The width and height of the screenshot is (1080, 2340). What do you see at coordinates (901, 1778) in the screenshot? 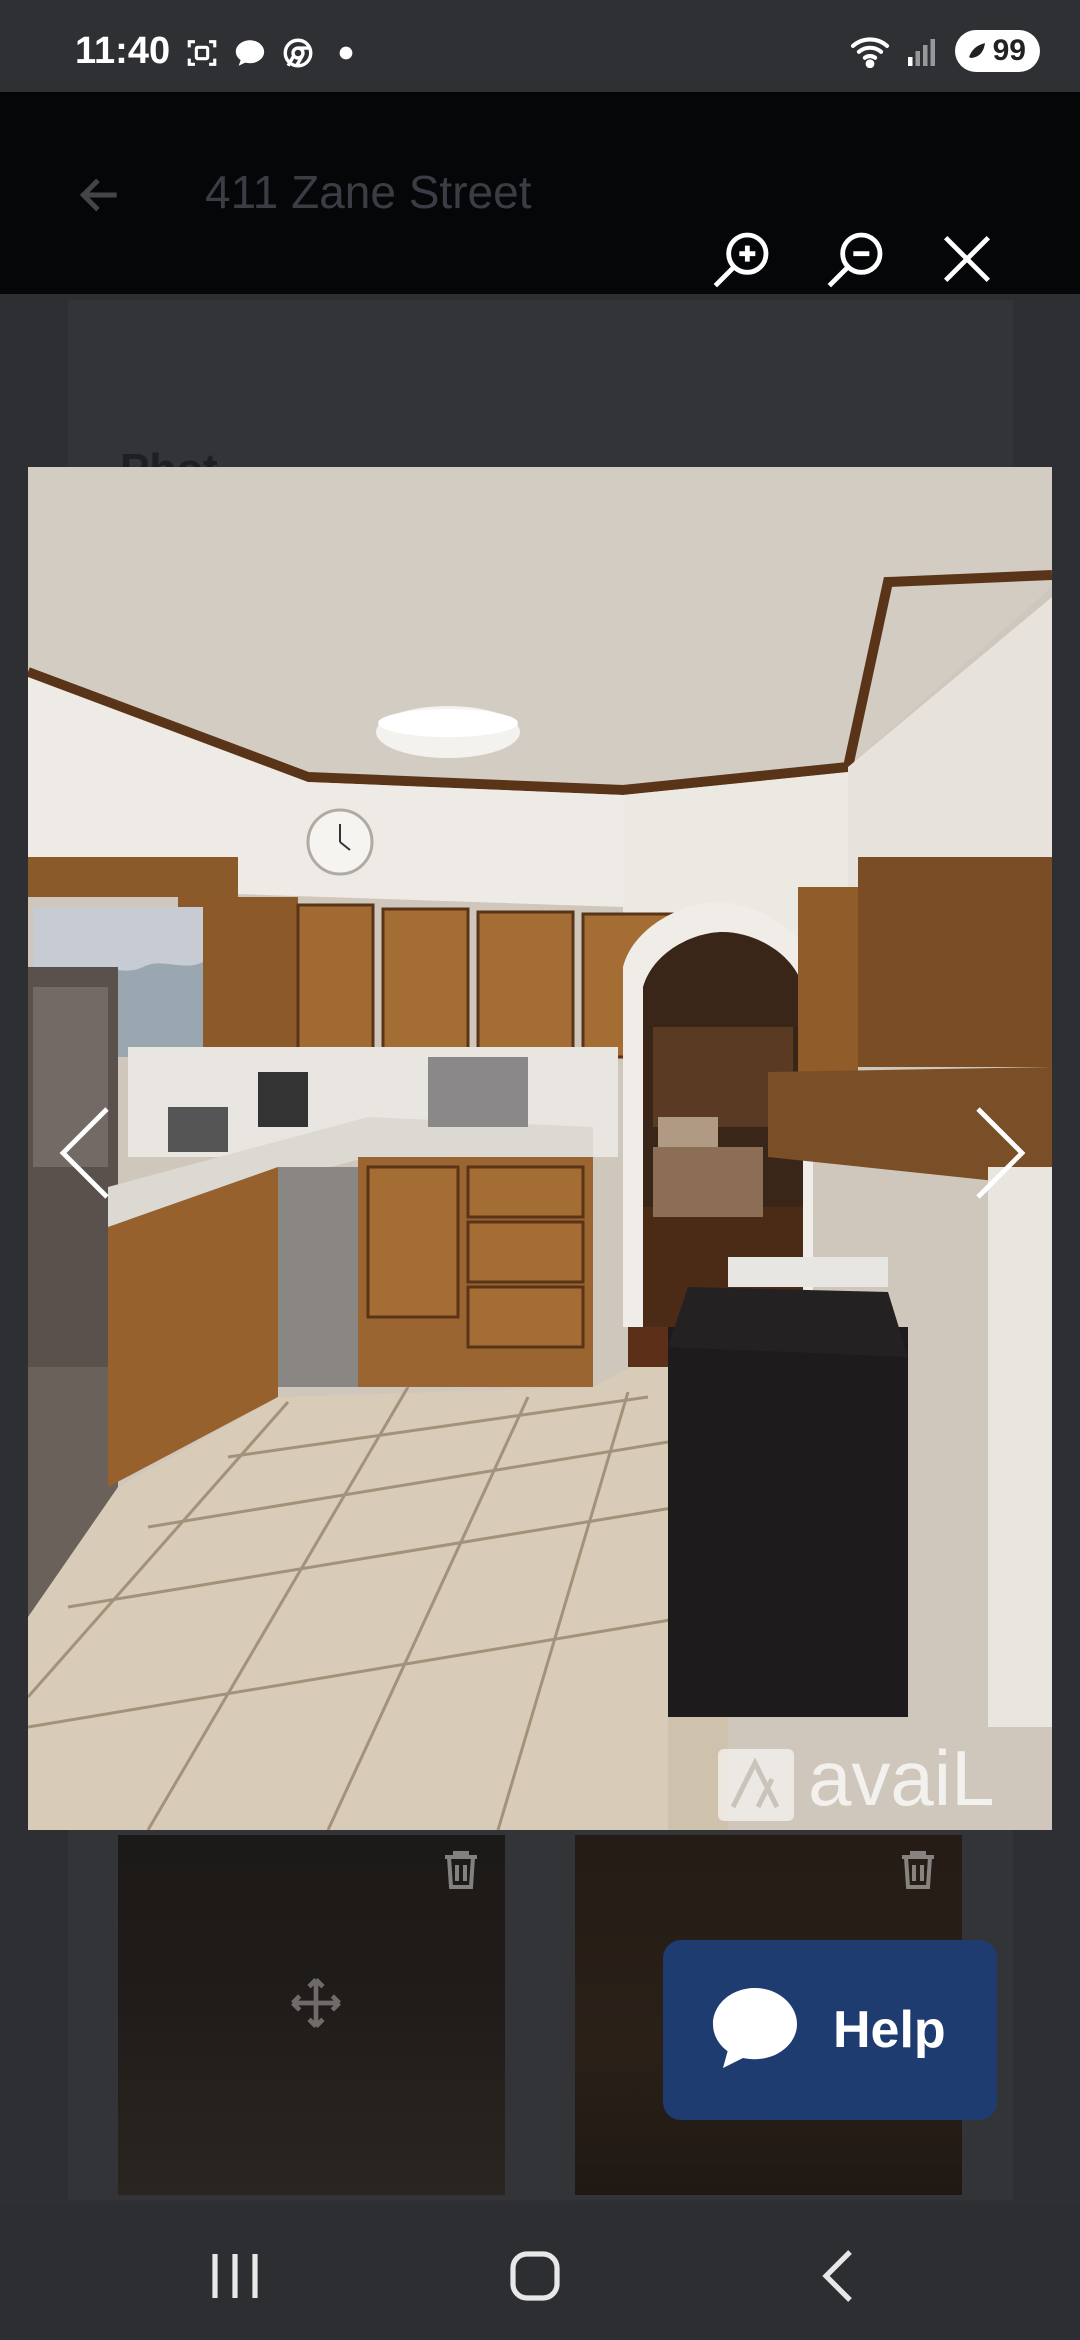
I see `watermark-text: avaiL` at bounding box center [901, 1778].